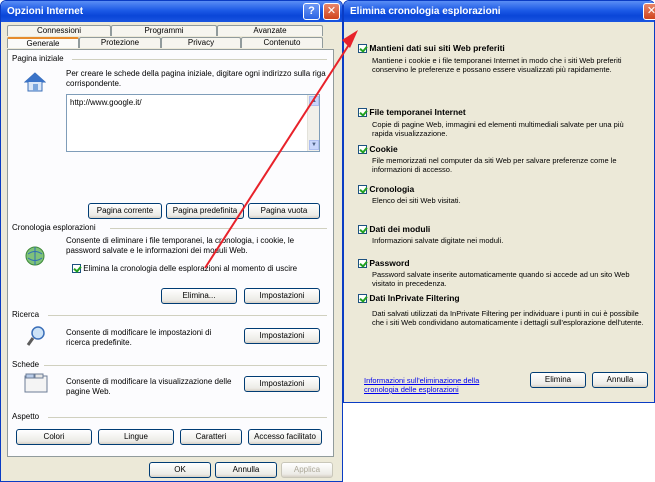 This screenshot has height=482, width=655. I want to click on option-cookie-checkbox, so click(362, 150).